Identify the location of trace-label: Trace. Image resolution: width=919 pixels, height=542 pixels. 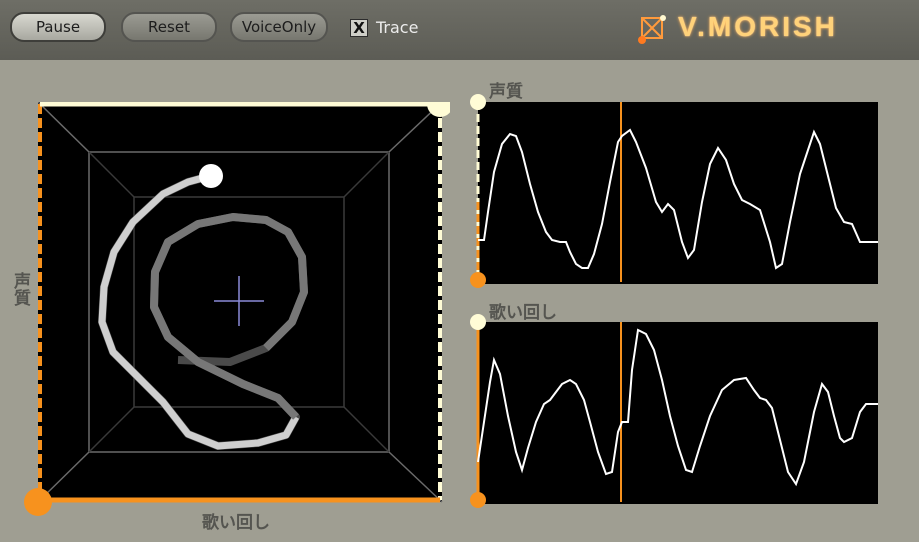
(397, 27).